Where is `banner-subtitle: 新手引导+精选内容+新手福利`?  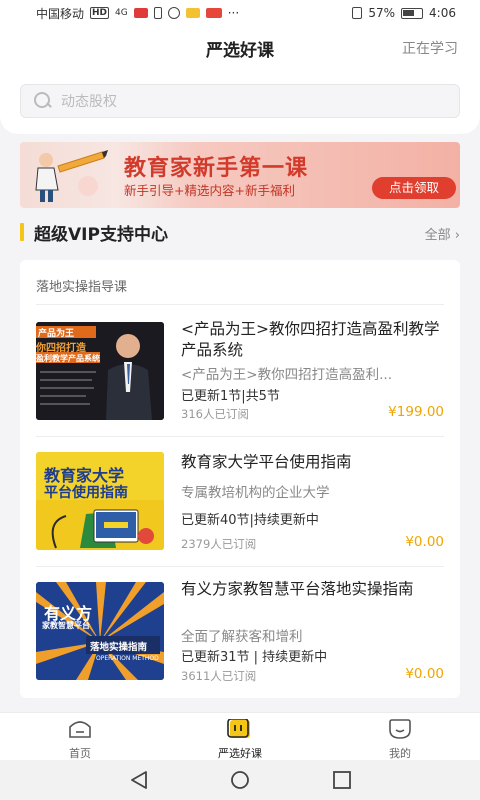 banner-subtitle: 新手引导+精选内容+新手福利 is located at coordinates (209, 190).